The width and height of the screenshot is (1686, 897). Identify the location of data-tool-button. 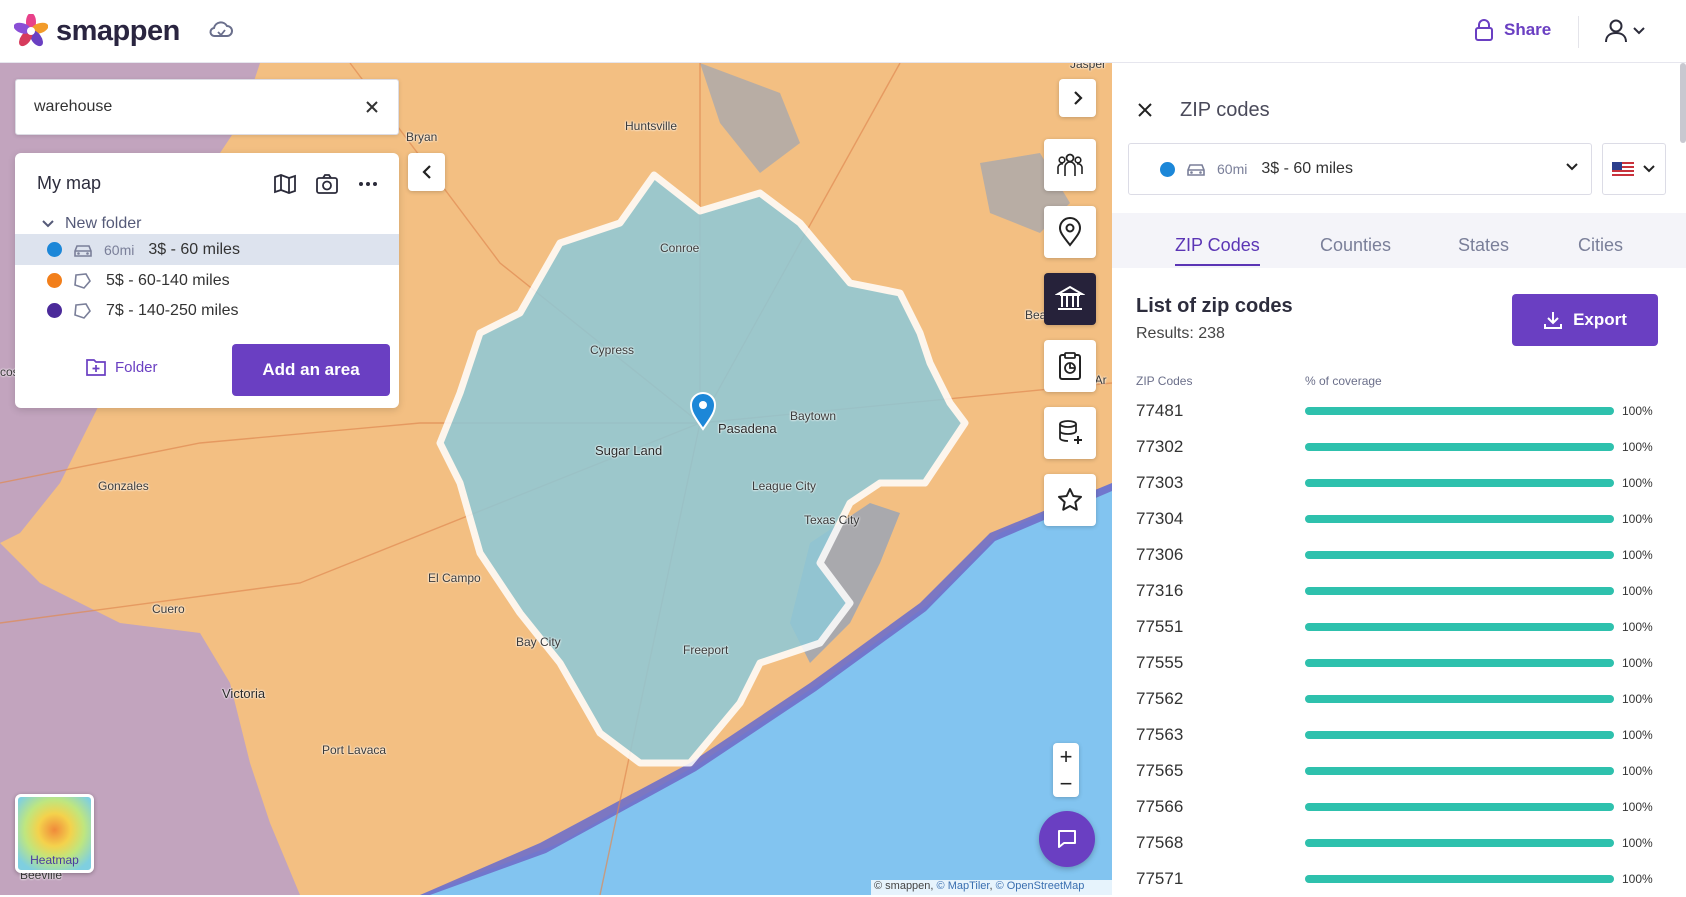
(1070, 433).